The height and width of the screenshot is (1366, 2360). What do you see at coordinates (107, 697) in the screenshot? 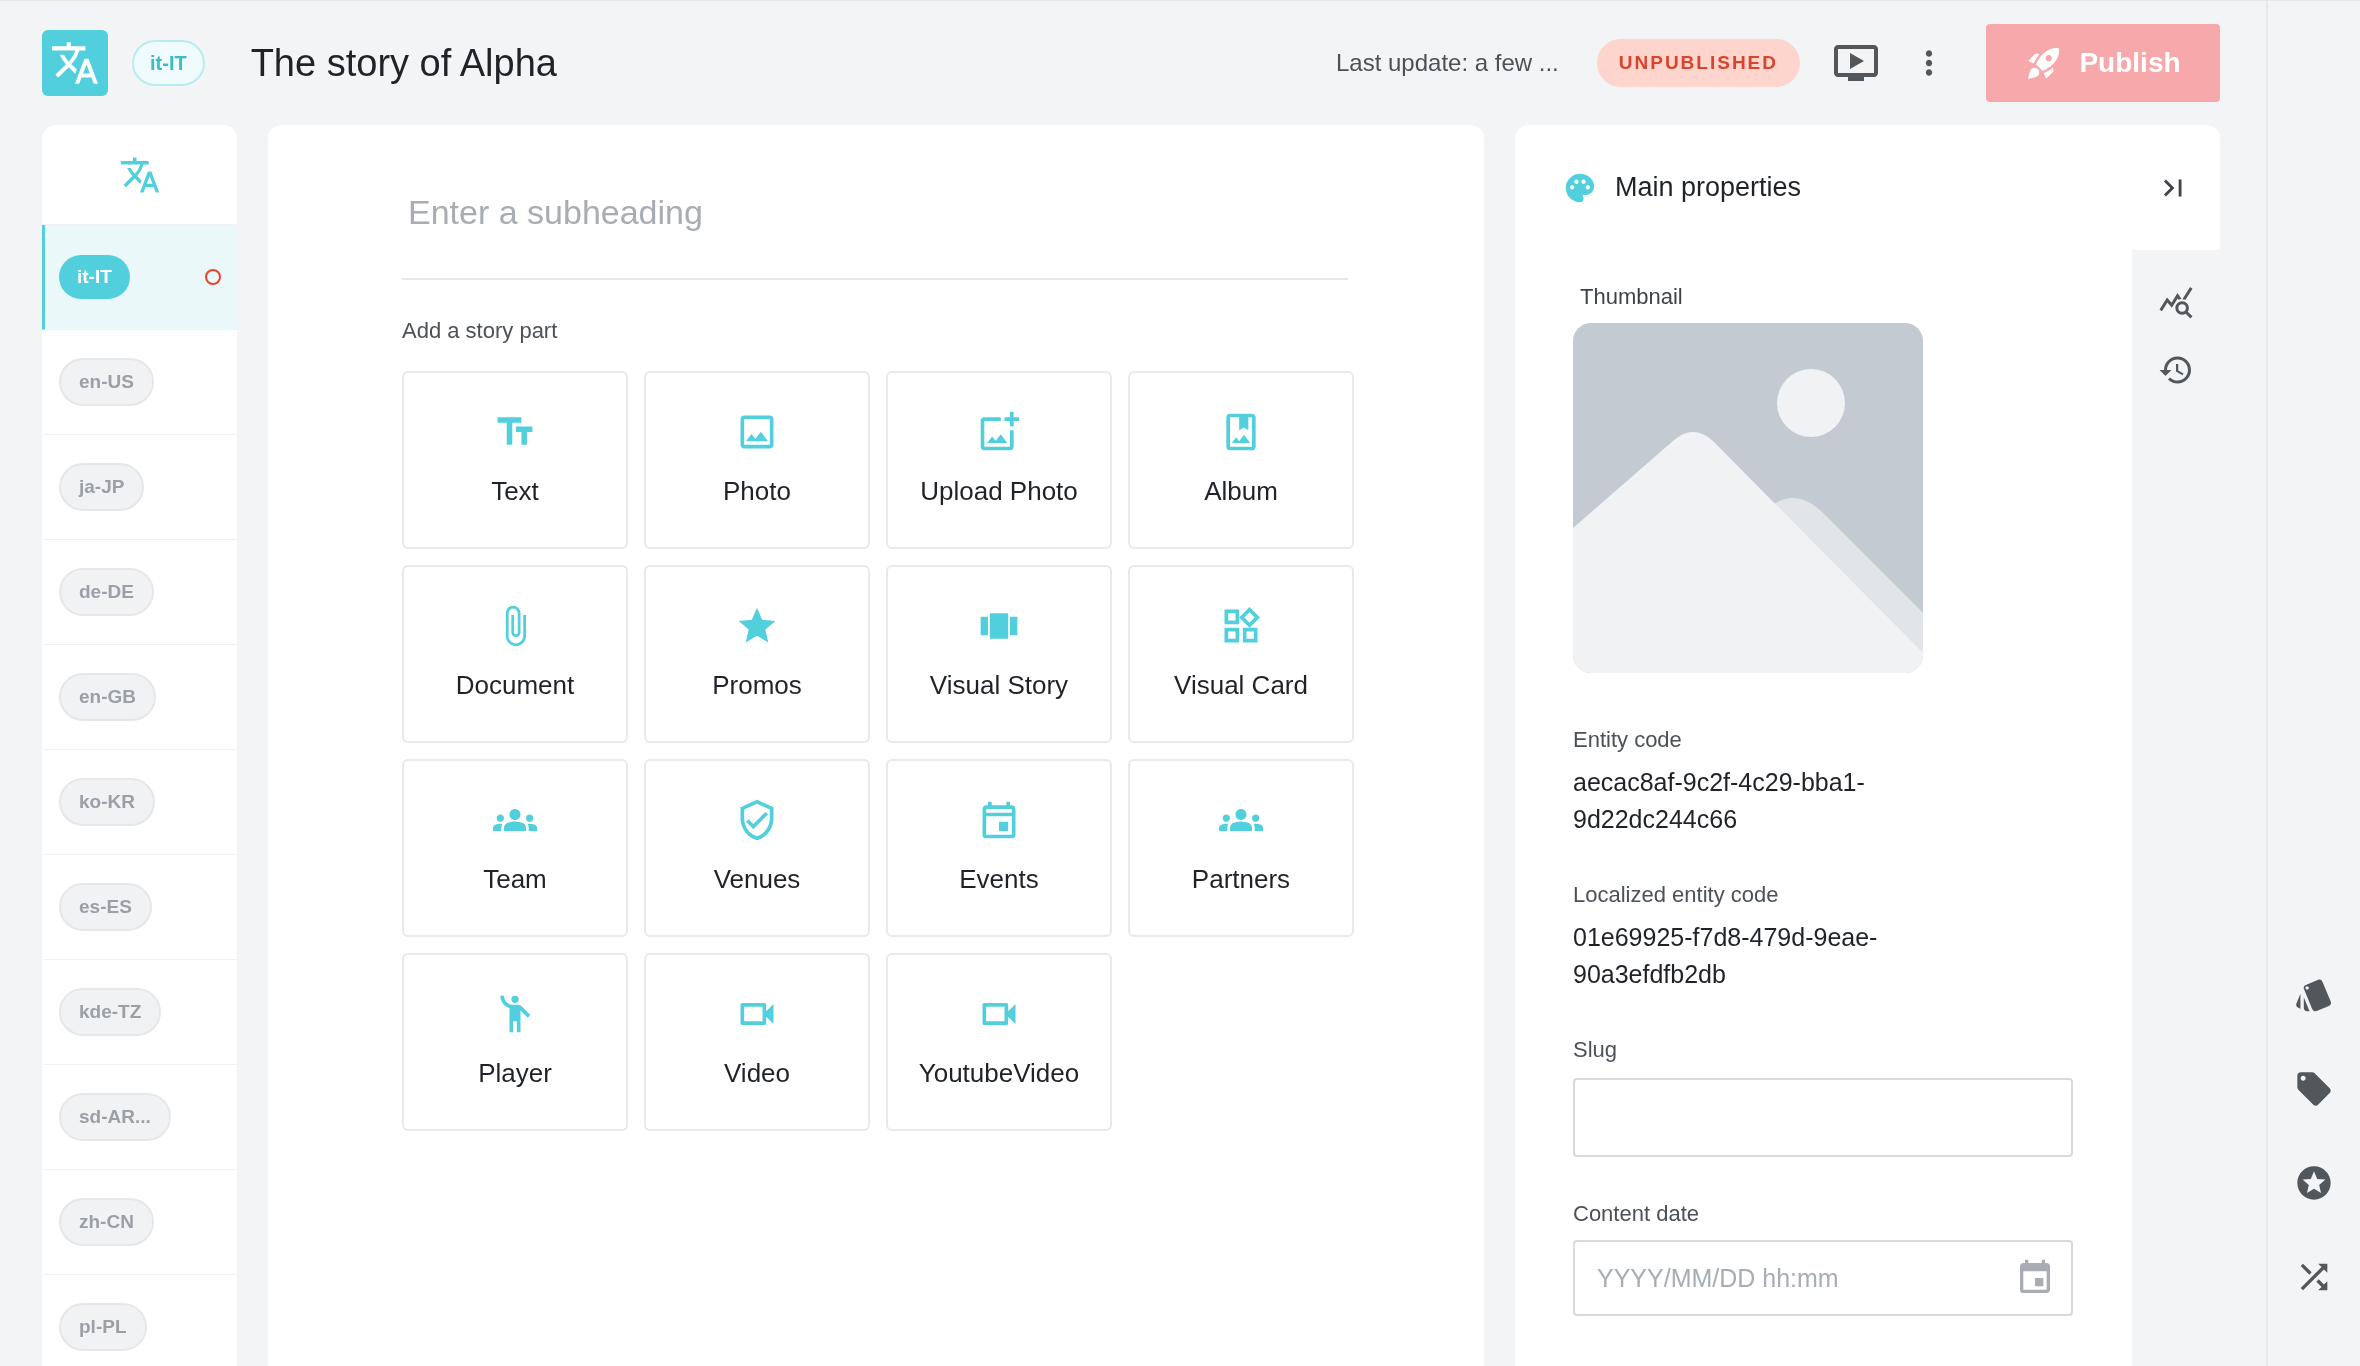
I see `locale-pill: en-GB` at bounding box center [107, 697].